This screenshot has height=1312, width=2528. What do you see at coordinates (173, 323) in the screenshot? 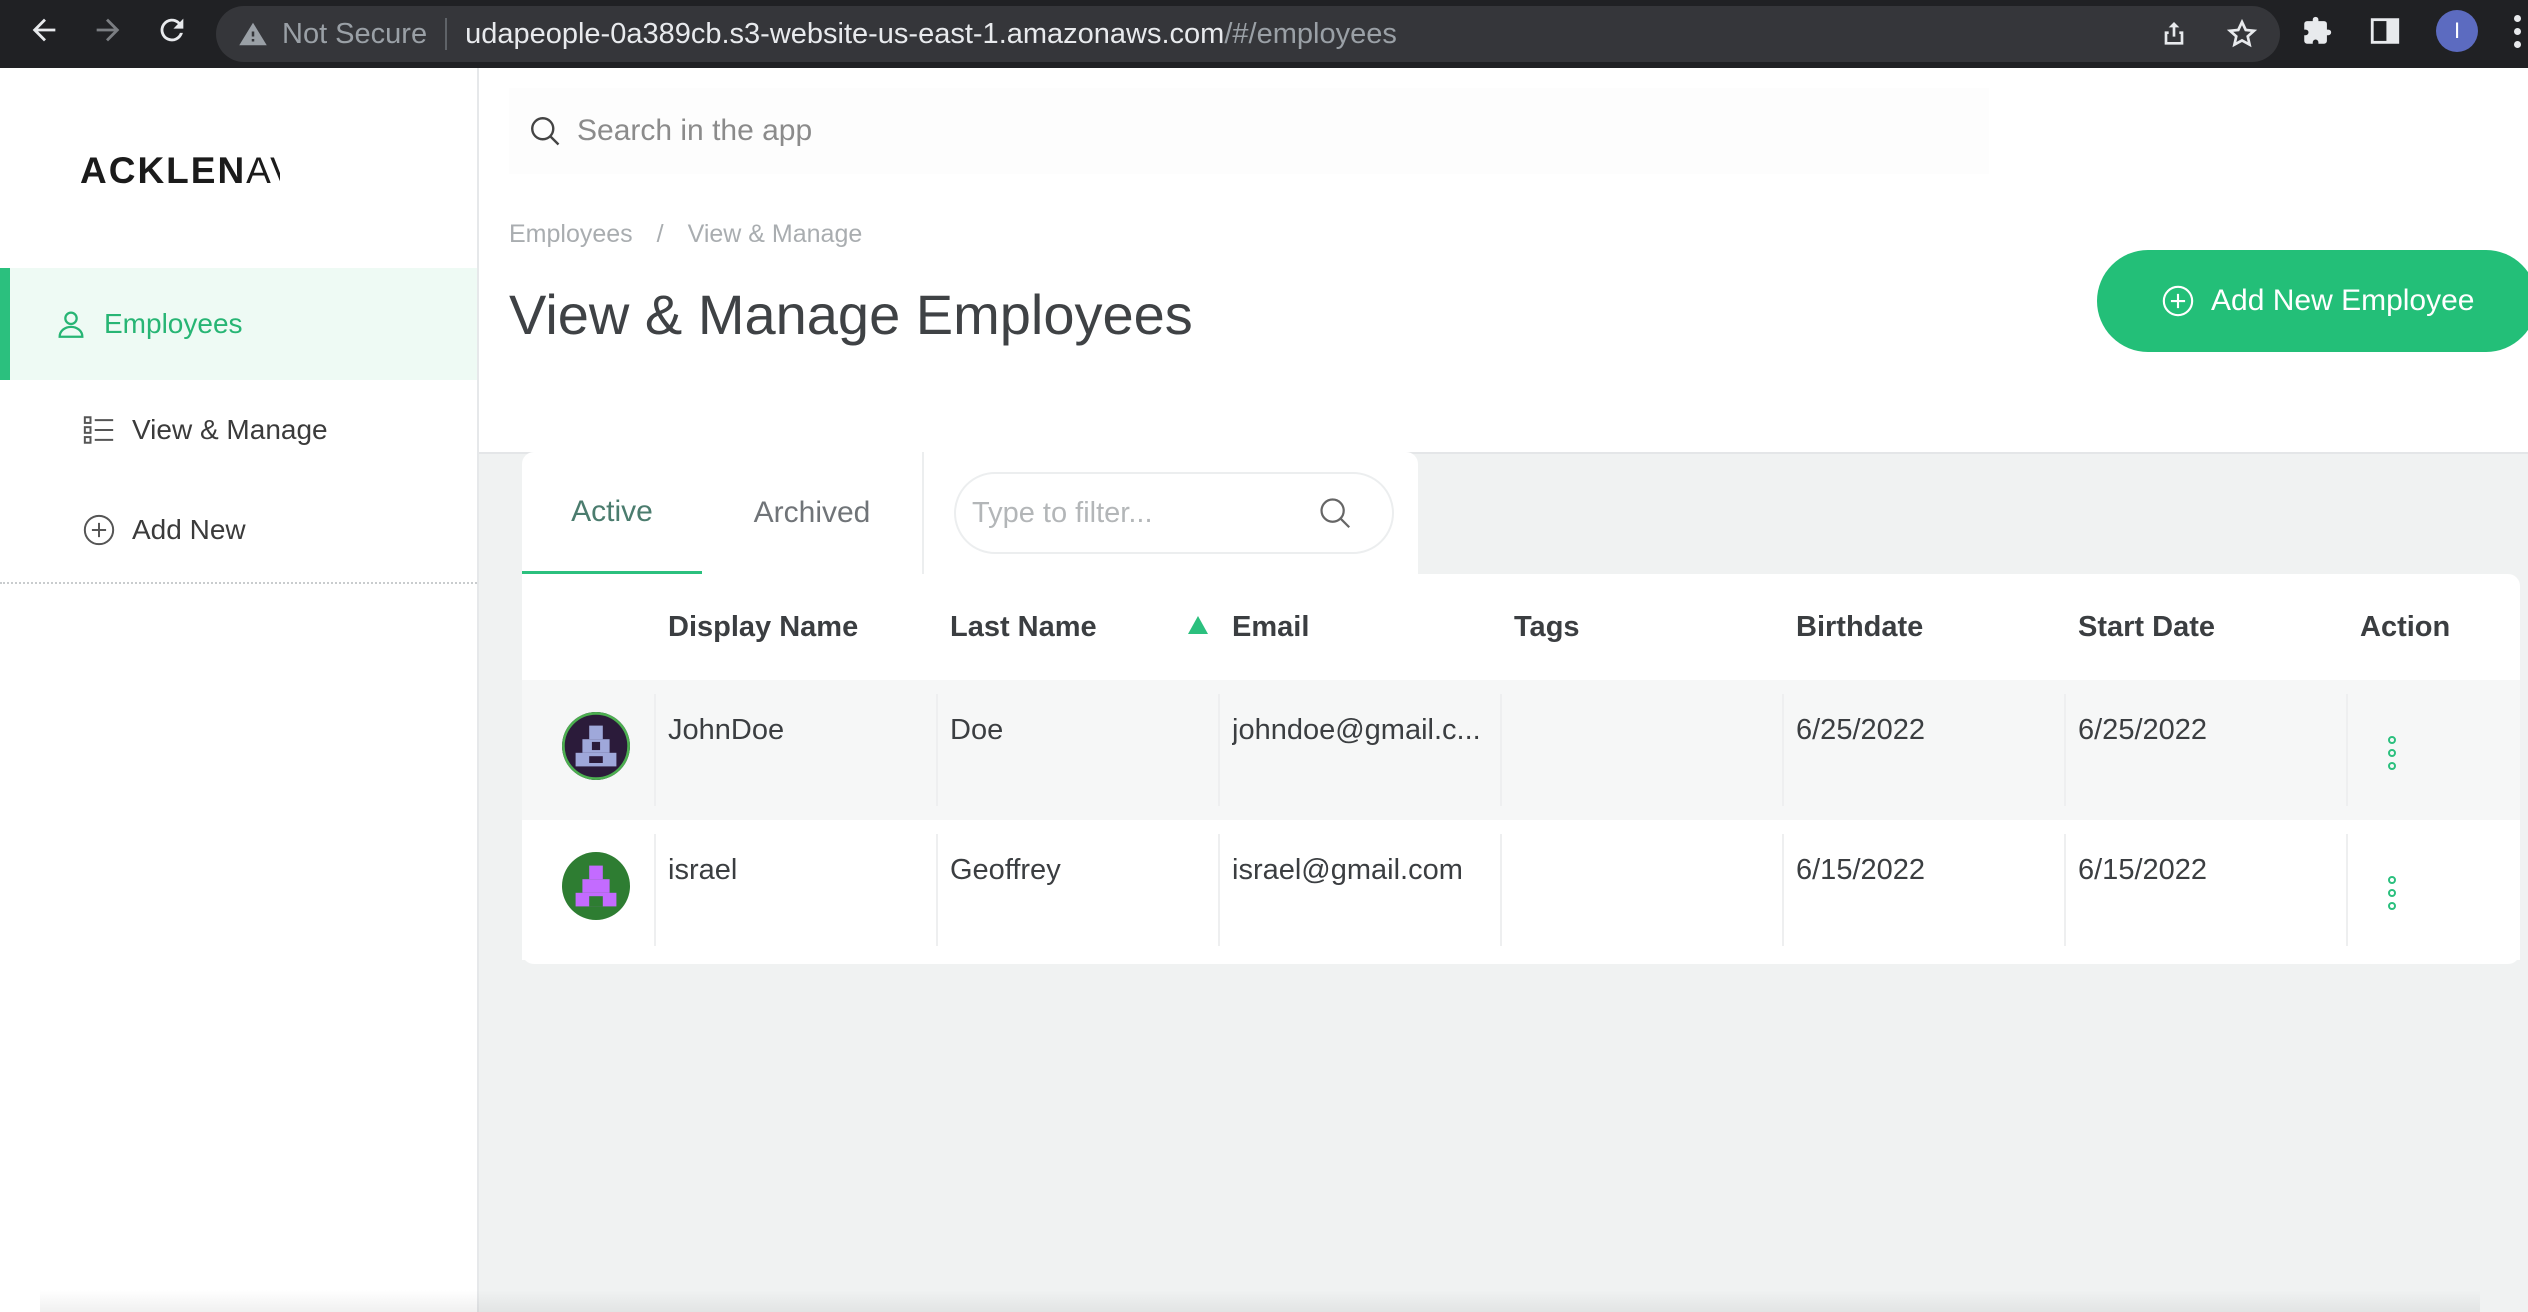
I see `sidebar-item-label: Employees` at bounding box center [173, 323].